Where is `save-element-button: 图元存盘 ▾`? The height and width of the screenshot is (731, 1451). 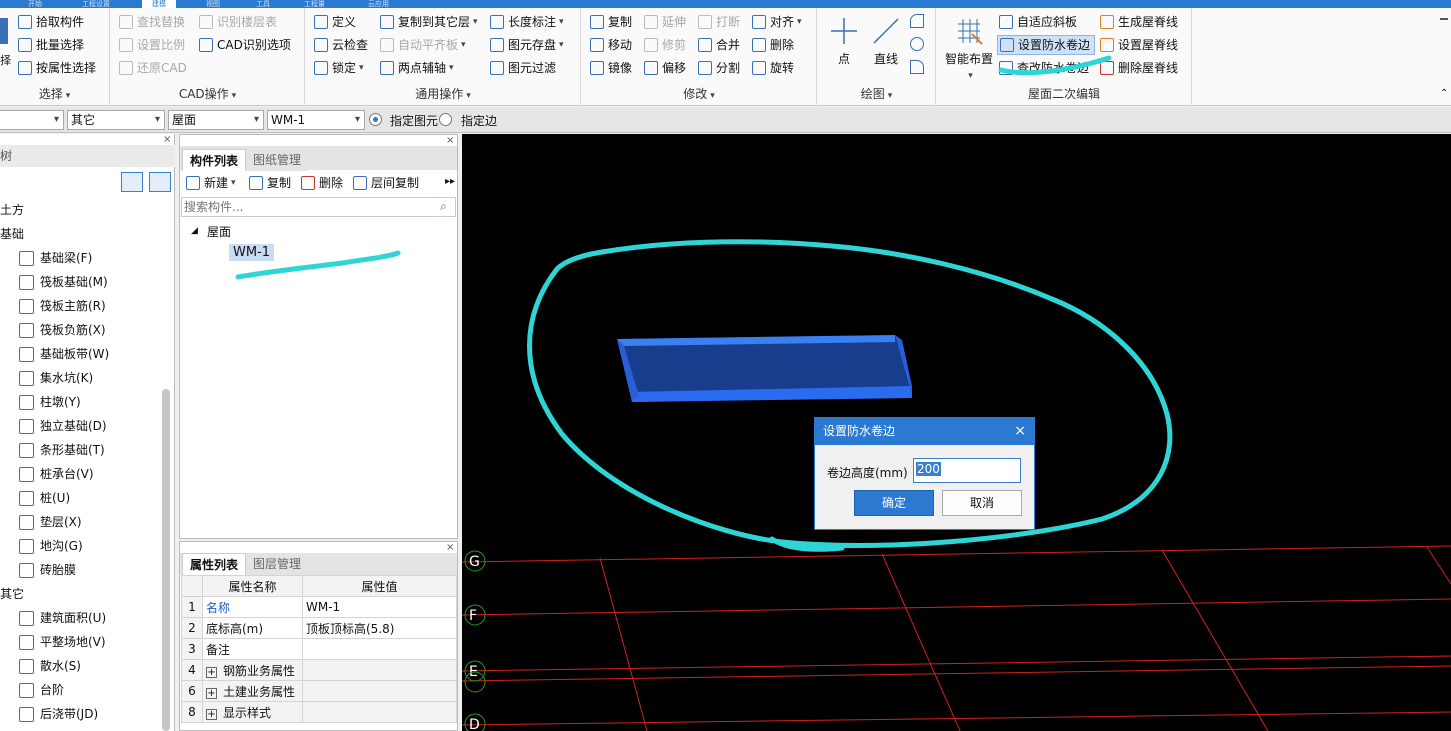 save-element-button: 图元存盘 ▾ is located at coordinates (527, 45).